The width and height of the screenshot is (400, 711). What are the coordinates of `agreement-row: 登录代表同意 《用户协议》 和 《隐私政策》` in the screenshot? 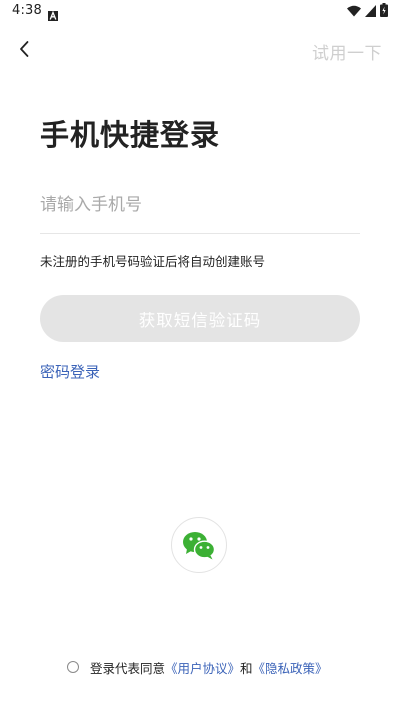 It's located at (197, 667).